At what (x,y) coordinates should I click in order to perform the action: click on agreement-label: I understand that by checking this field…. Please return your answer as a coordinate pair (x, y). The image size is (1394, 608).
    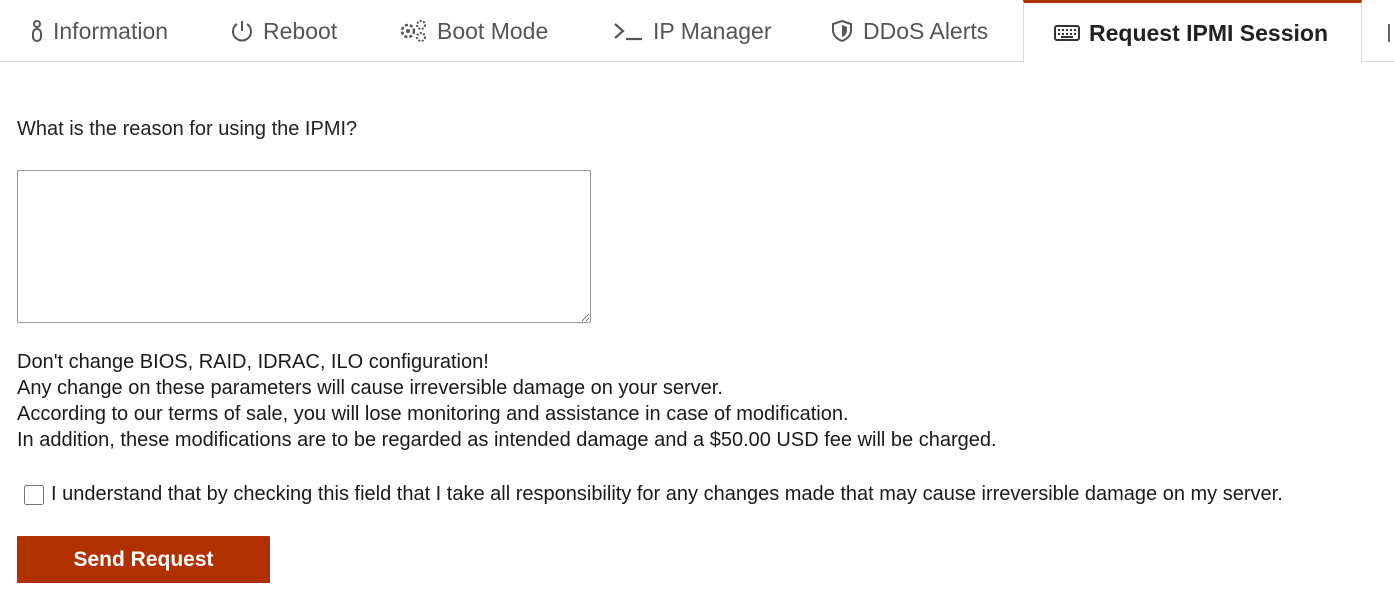
    Looking at the image, I should click on (667, 494).